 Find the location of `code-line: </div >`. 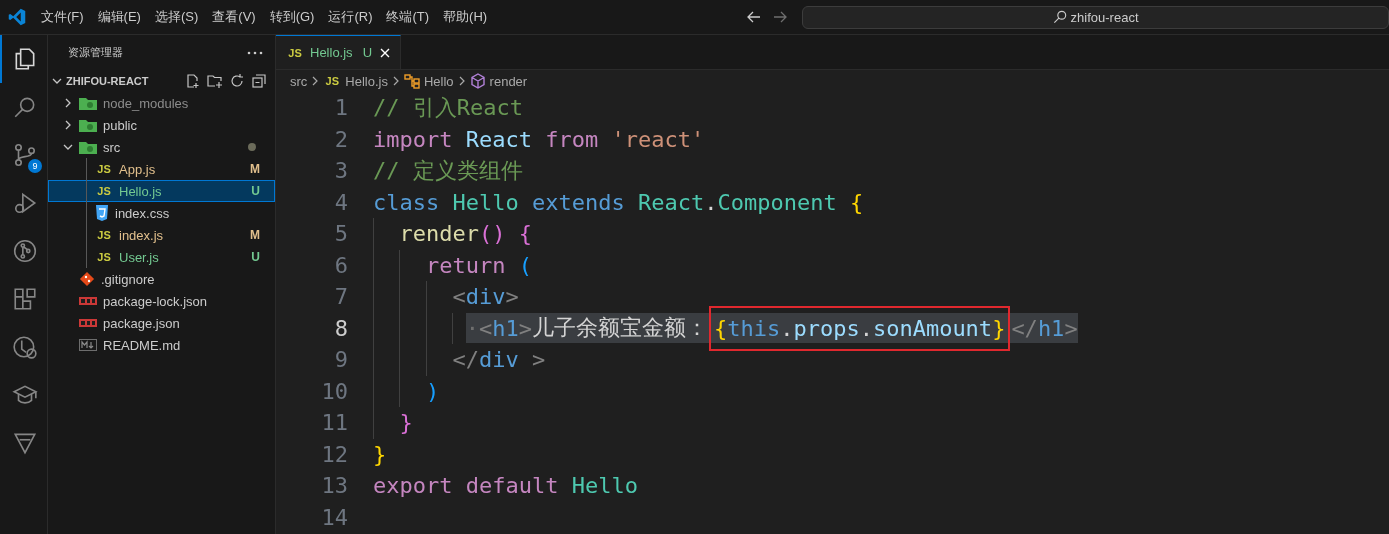

code-line: </div > is located at coordinates (499, 360).